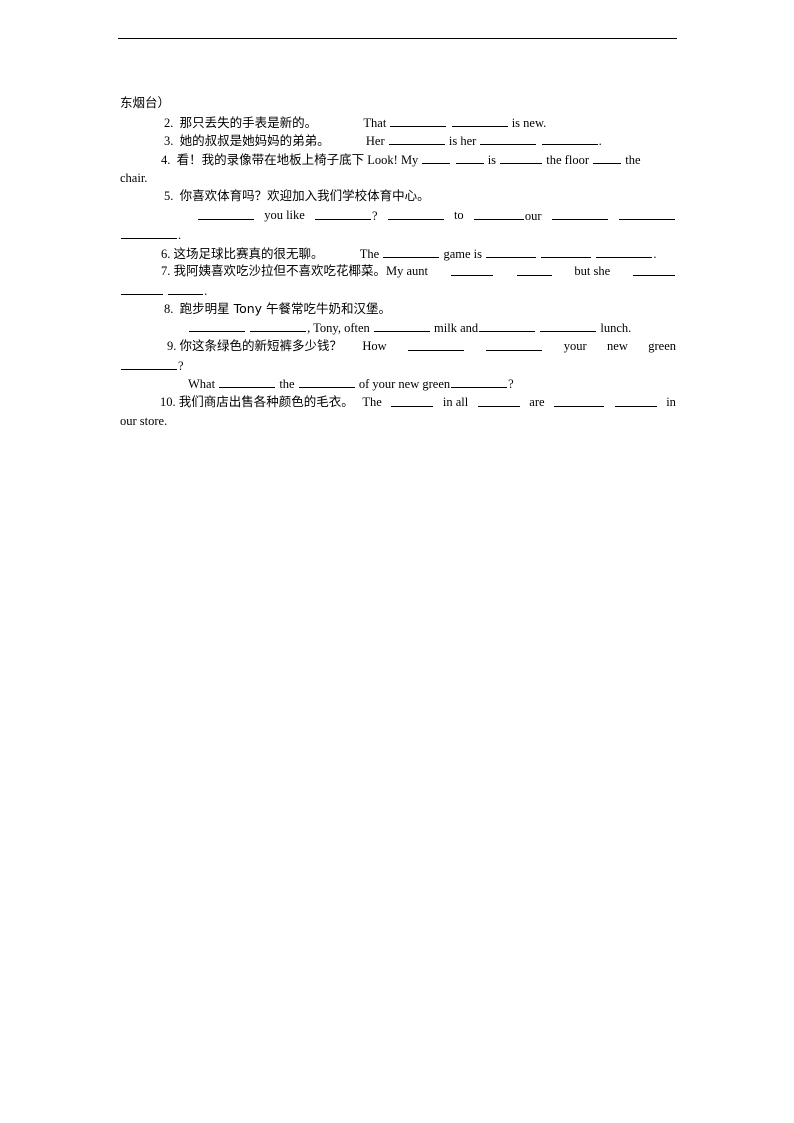 Image resolution: width=794 pixels, height=1123 pixels. What do you see at coordinates (134, 177) in the screenshot?
I see `item-4-wrap: chair.` at bounding box center [134, 177].